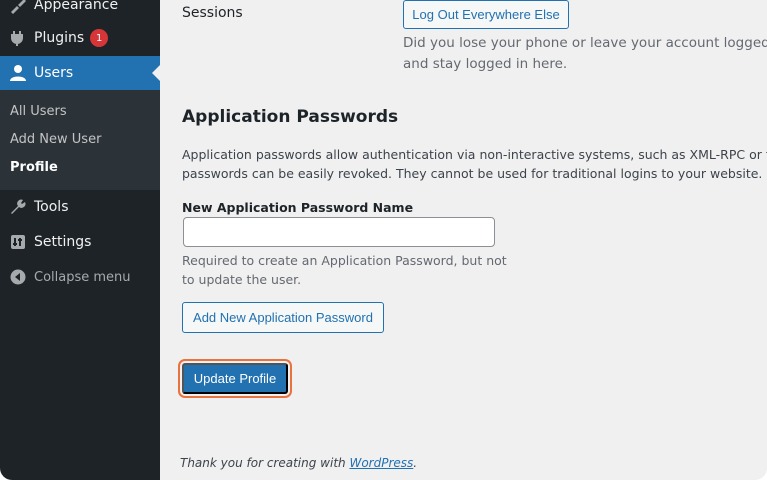 The width and height of the screenshot is (767, 480). What do you see at coordinates (80, 73) in the screenshot?
I see `menu-item-users: Users` at bounding box center [80, 73].